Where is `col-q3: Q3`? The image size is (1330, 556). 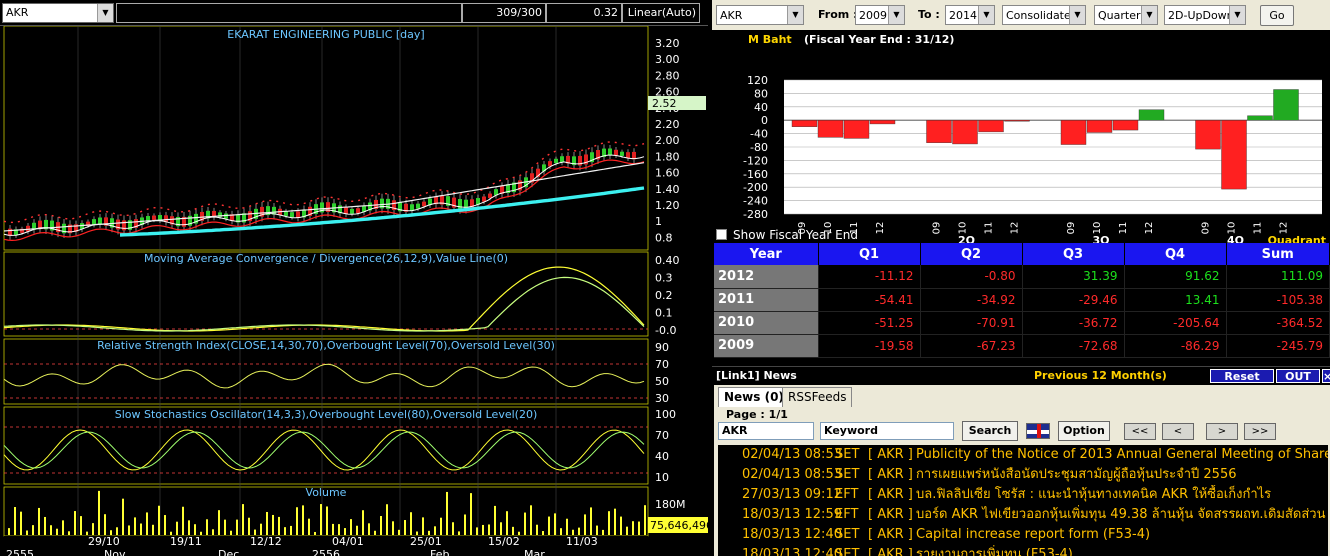 col-q3: Q3 is located at coordinates (1073, 254).